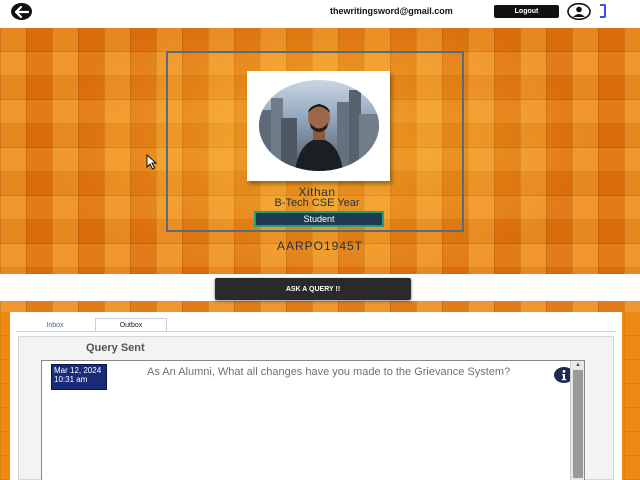 The width and height of the screenshot is (640, 480). I want to click on top-navbar: thewritingsword@gmail.com Logout, so click(320, 14).